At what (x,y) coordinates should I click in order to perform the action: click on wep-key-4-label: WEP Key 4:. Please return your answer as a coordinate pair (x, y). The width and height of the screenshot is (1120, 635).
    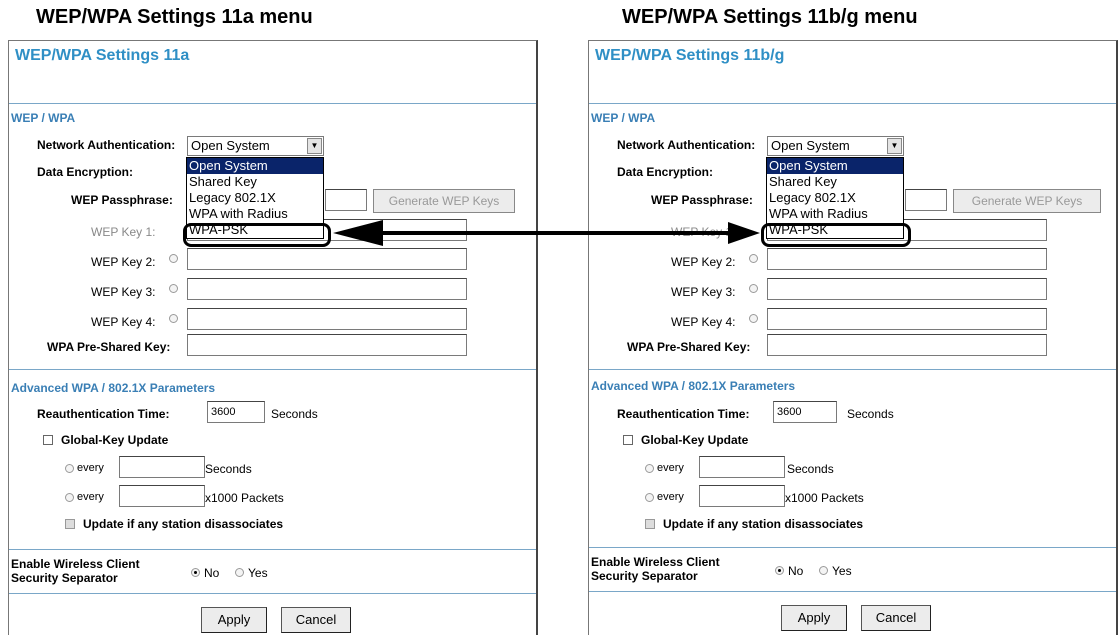
    Looking at the image, I should click on (703, 322).